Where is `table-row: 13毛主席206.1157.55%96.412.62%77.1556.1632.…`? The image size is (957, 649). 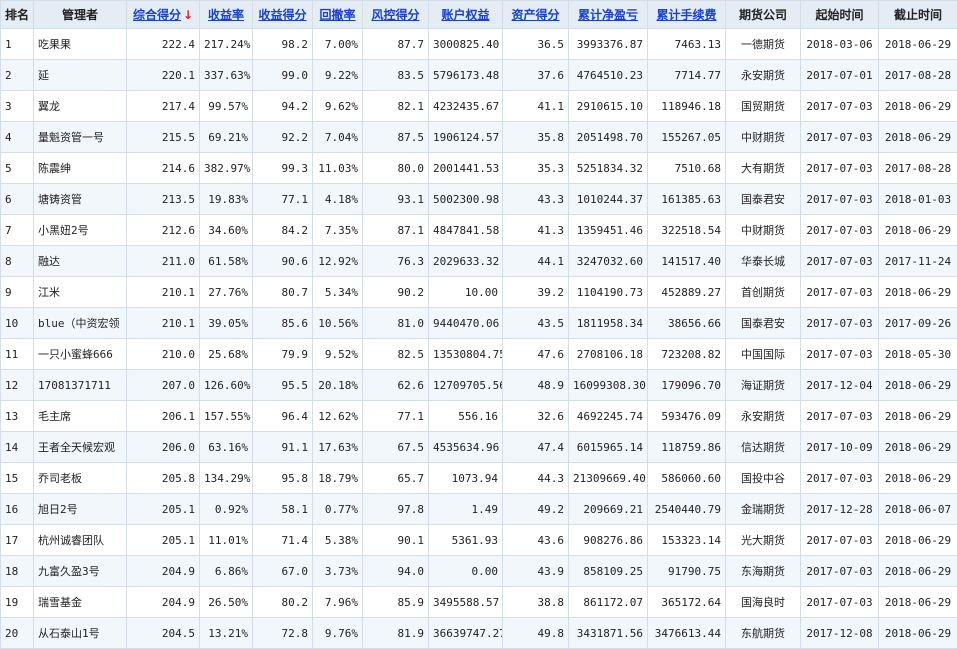 table-row: 13毛主席206.1157.55%96.412.62%77.1556.1632.… is located at coordinates (479, 416).